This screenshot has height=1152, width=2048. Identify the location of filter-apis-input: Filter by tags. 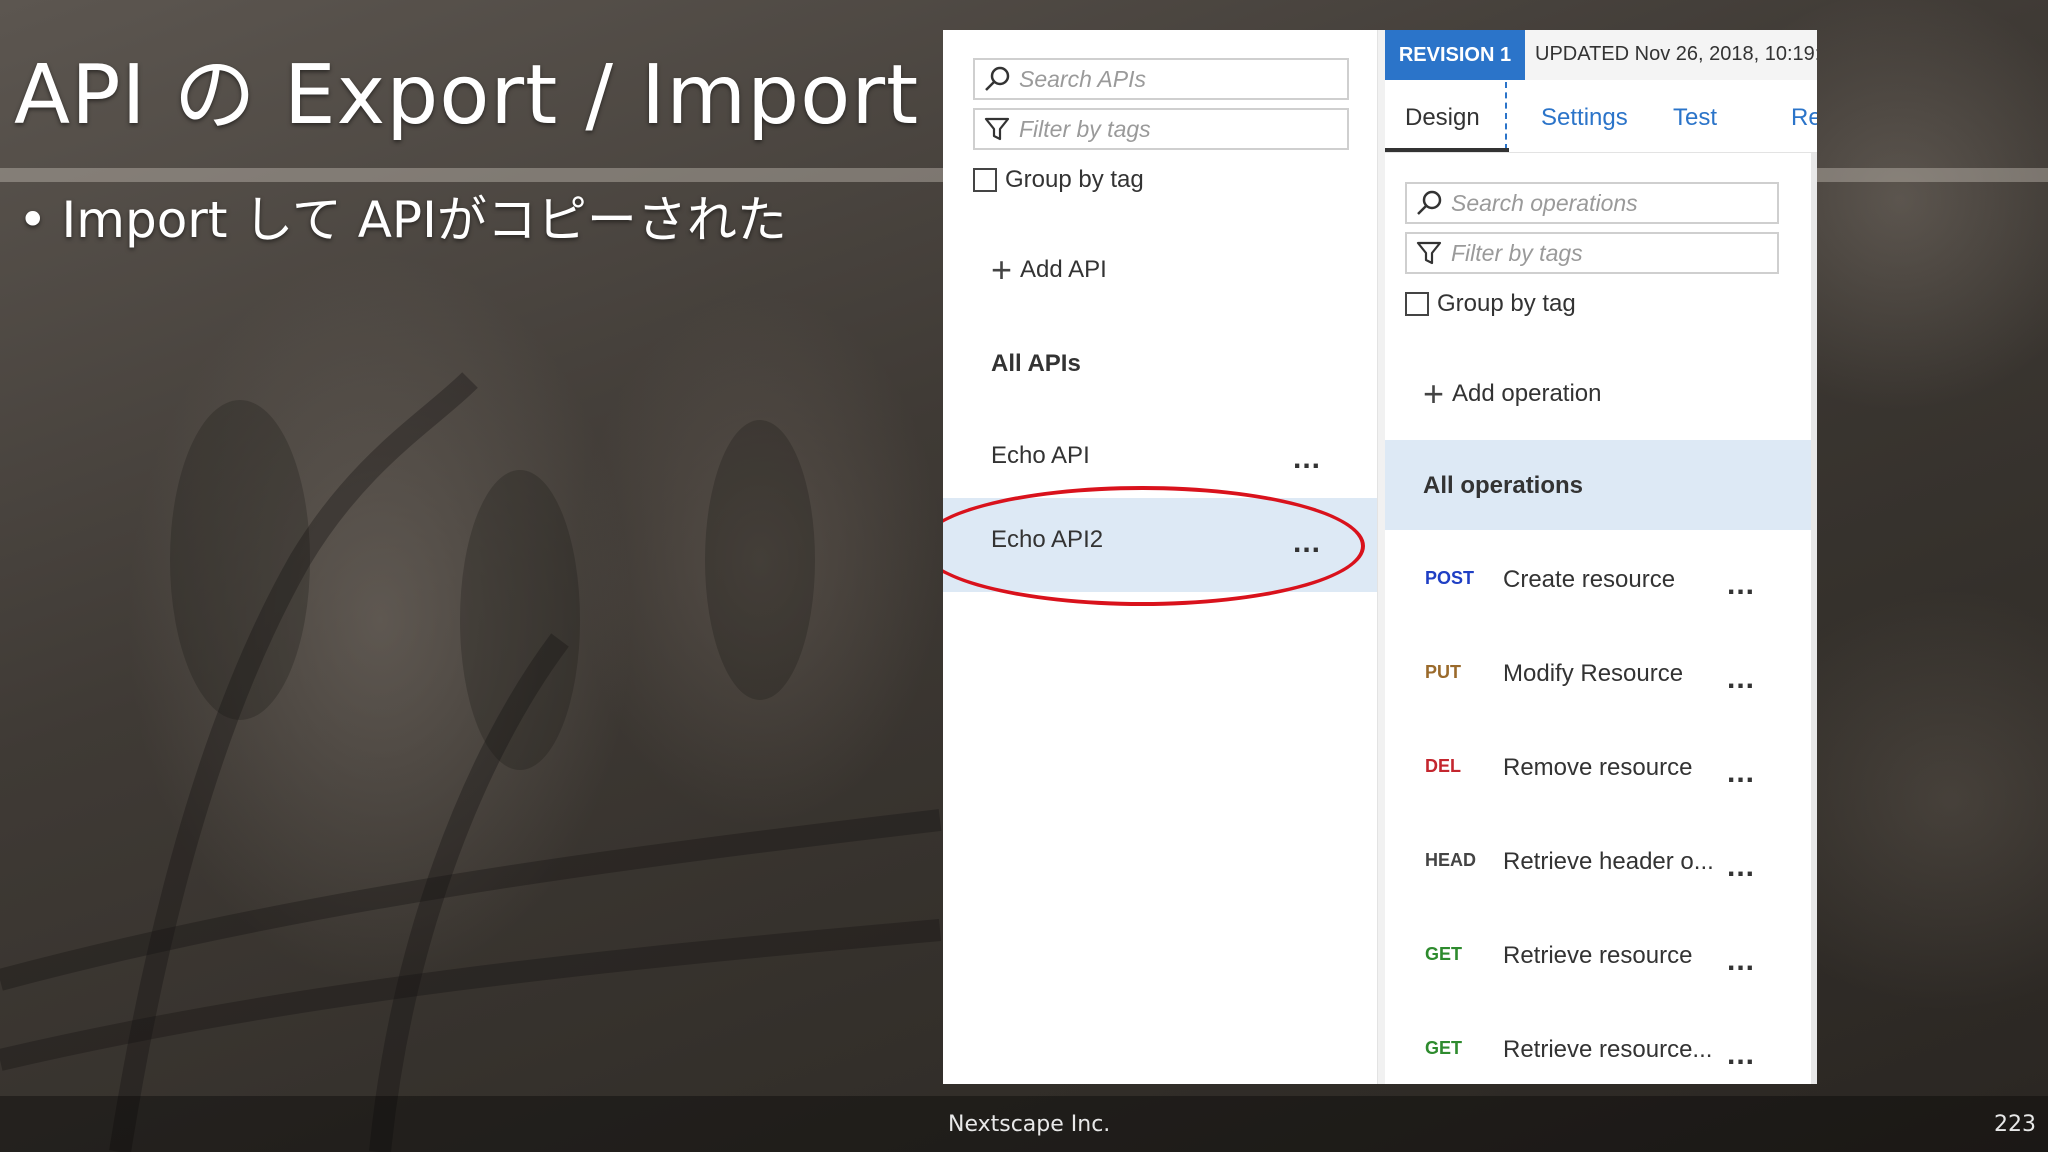
(1161, 129).